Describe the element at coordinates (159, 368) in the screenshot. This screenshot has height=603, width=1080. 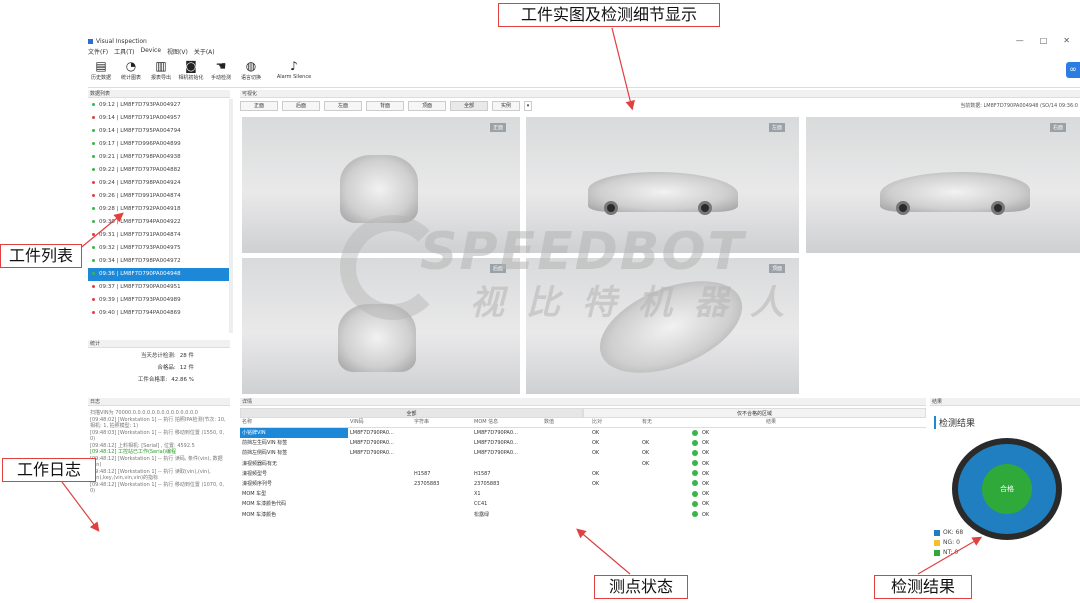
I see `stat-pass: 合格品: 12 件` at that location.